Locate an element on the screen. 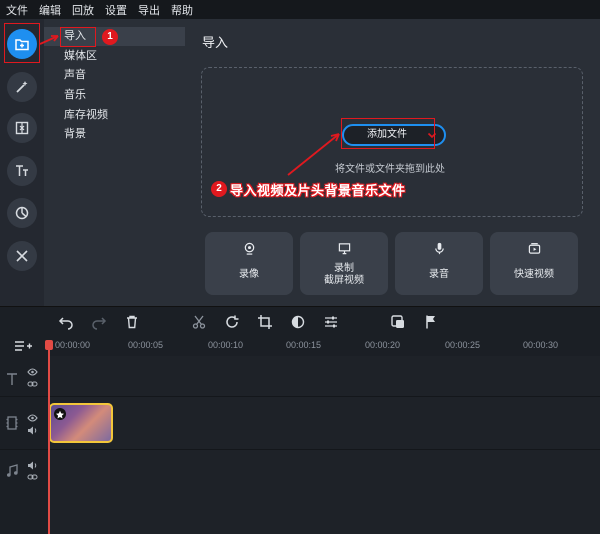 Image resolution: width=600 pixels, height=534 pixels. track-headers is located at coordinates (24, 445).